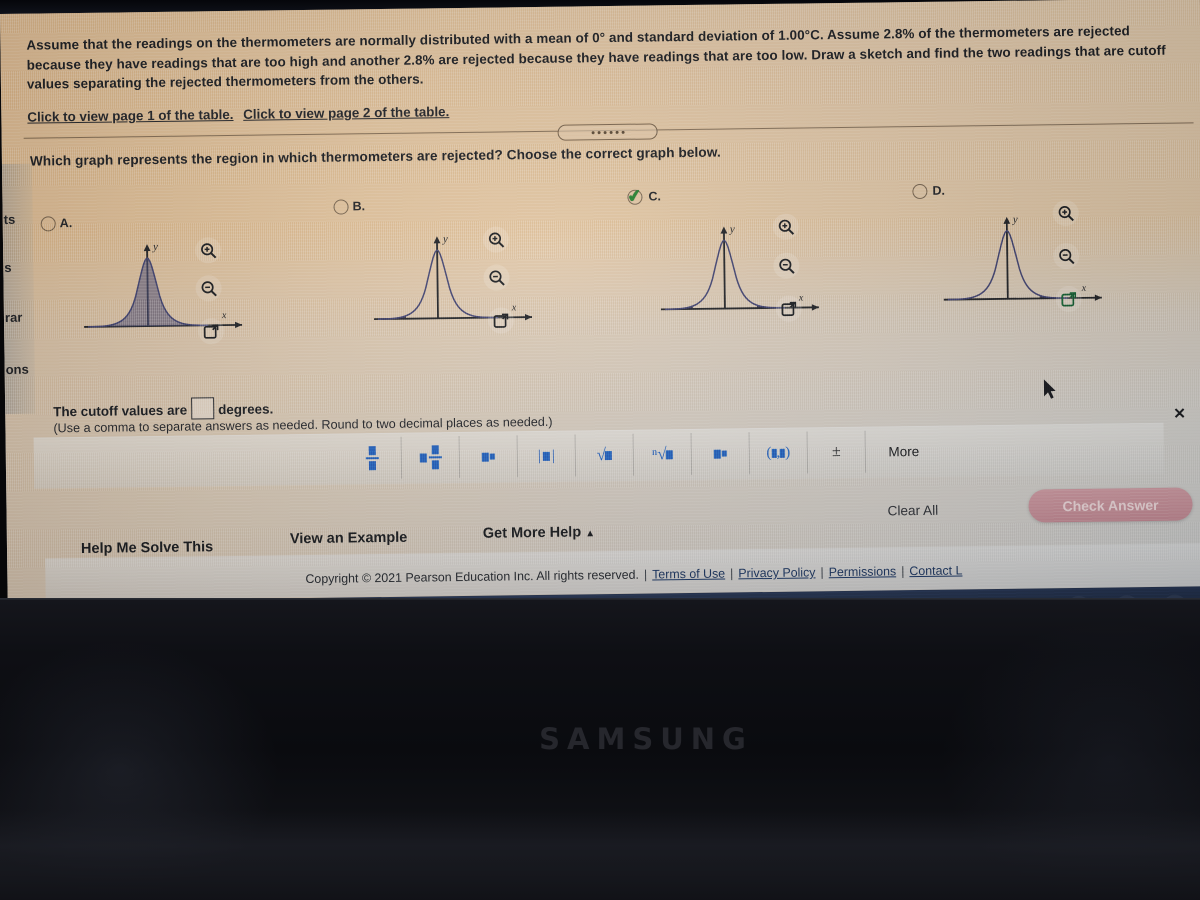 The image size is (1200, 900). Describe the element at coordinates (646, 739) in the screenshot. I see `monitor-brand-logo: SAMSUNG` at that location.